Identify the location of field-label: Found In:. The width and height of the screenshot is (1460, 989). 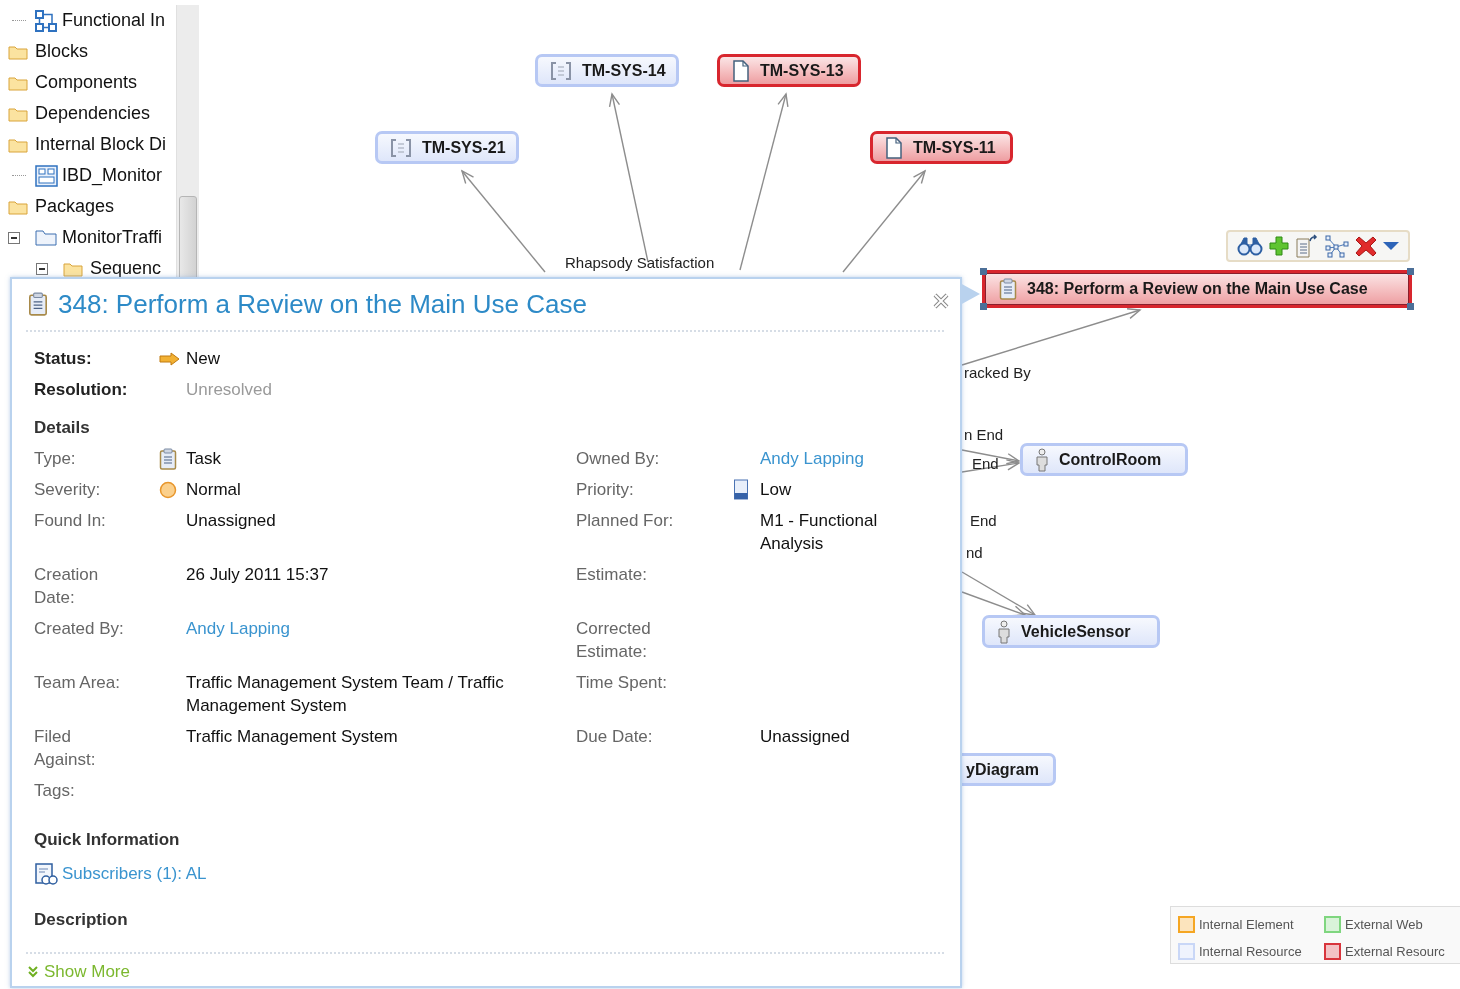
(70, 521).